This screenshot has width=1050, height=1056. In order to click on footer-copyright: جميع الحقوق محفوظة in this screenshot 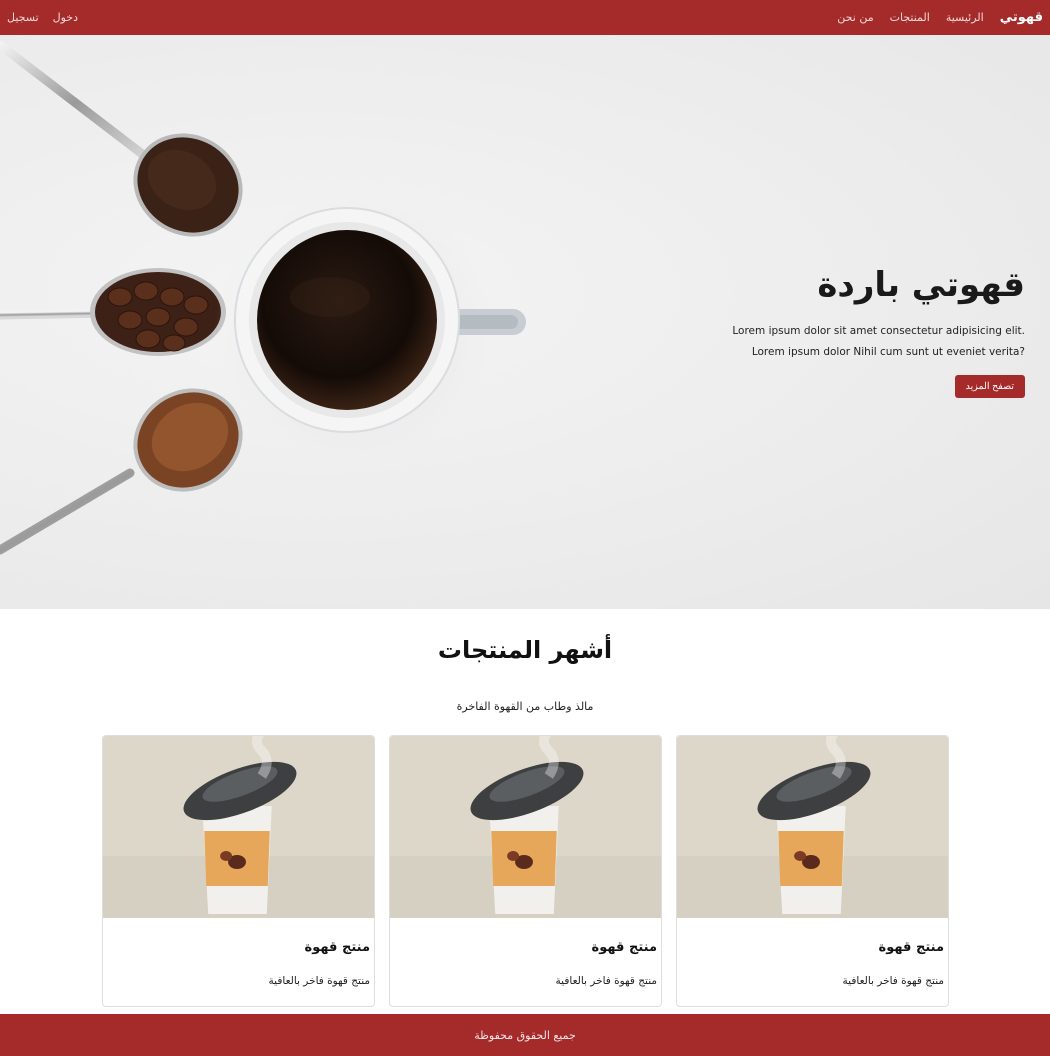, I will do `click(525, 1035)`.